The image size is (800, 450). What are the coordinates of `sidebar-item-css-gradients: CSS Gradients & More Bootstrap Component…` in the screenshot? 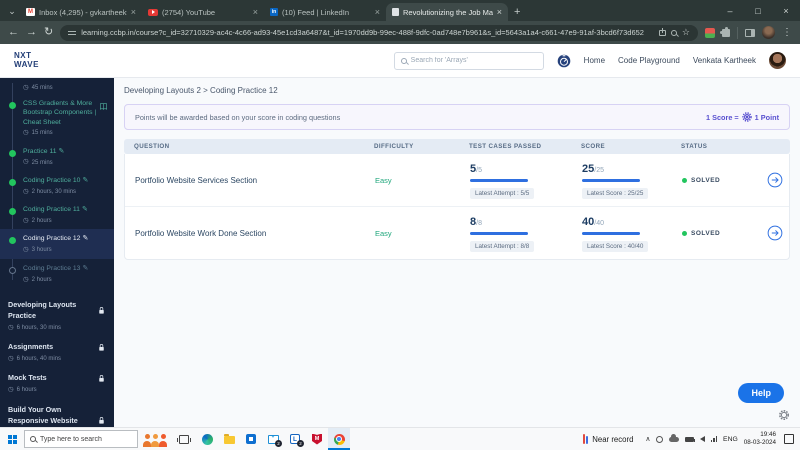 It's located at (57, 118).